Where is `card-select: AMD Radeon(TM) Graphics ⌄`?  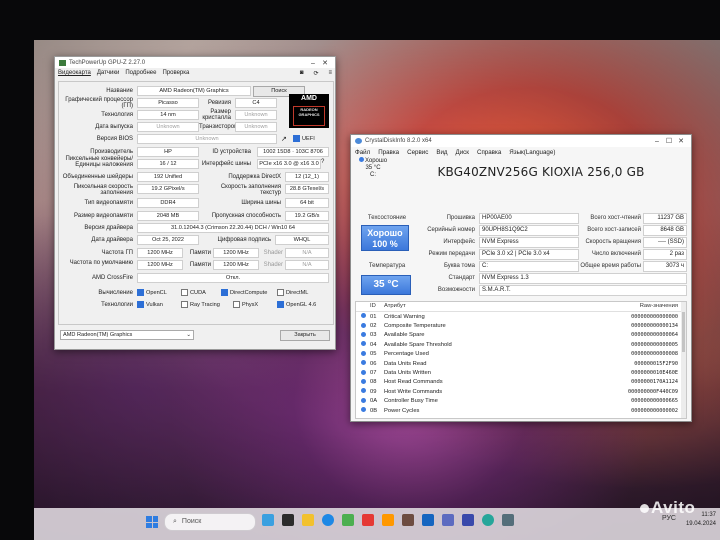
card-select: AMD Radeon(TM) Graphics ⌄ is located at coordinates (127, 335).